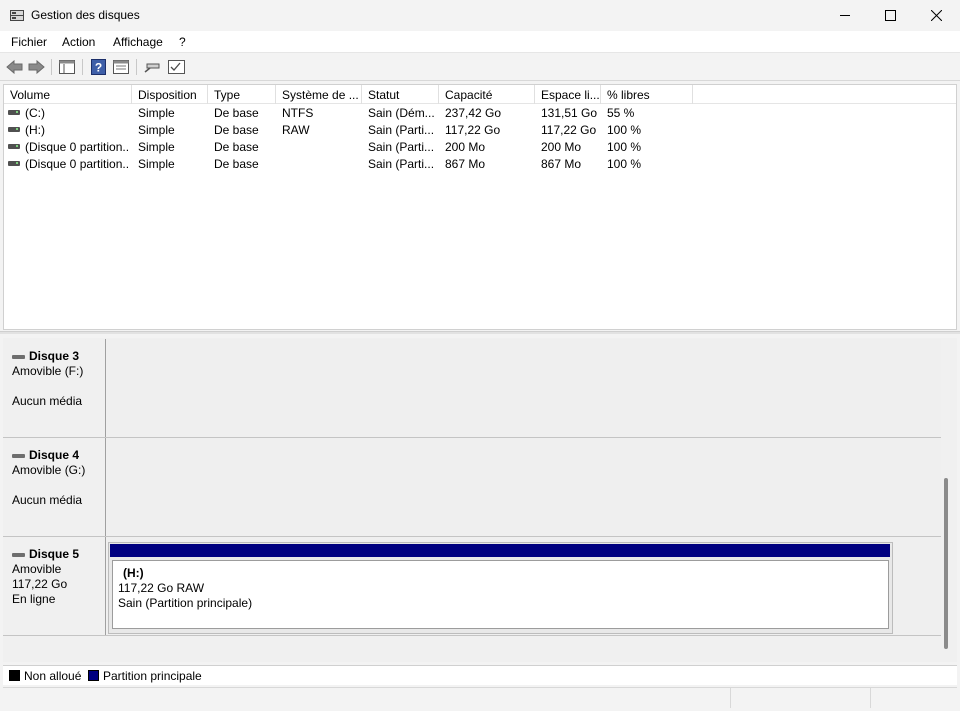 The height and width of the screenshot is (711, 960). Describe the element at coordinates (138, 42) in the screenshot. I see `menu-affichage: Affichage` at that location.